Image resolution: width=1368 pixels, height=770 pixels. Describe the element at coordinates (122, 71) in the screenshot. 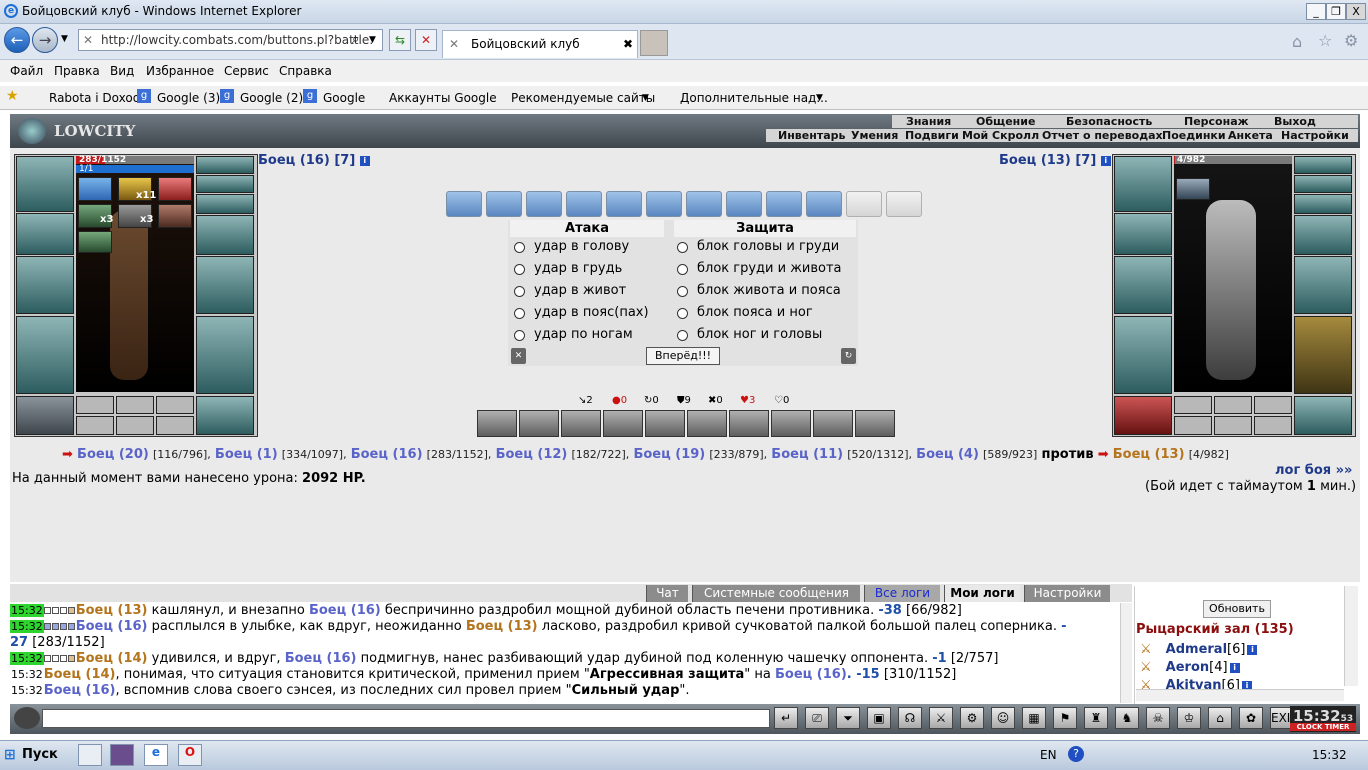

I see `menu-view: Вид` at that location.